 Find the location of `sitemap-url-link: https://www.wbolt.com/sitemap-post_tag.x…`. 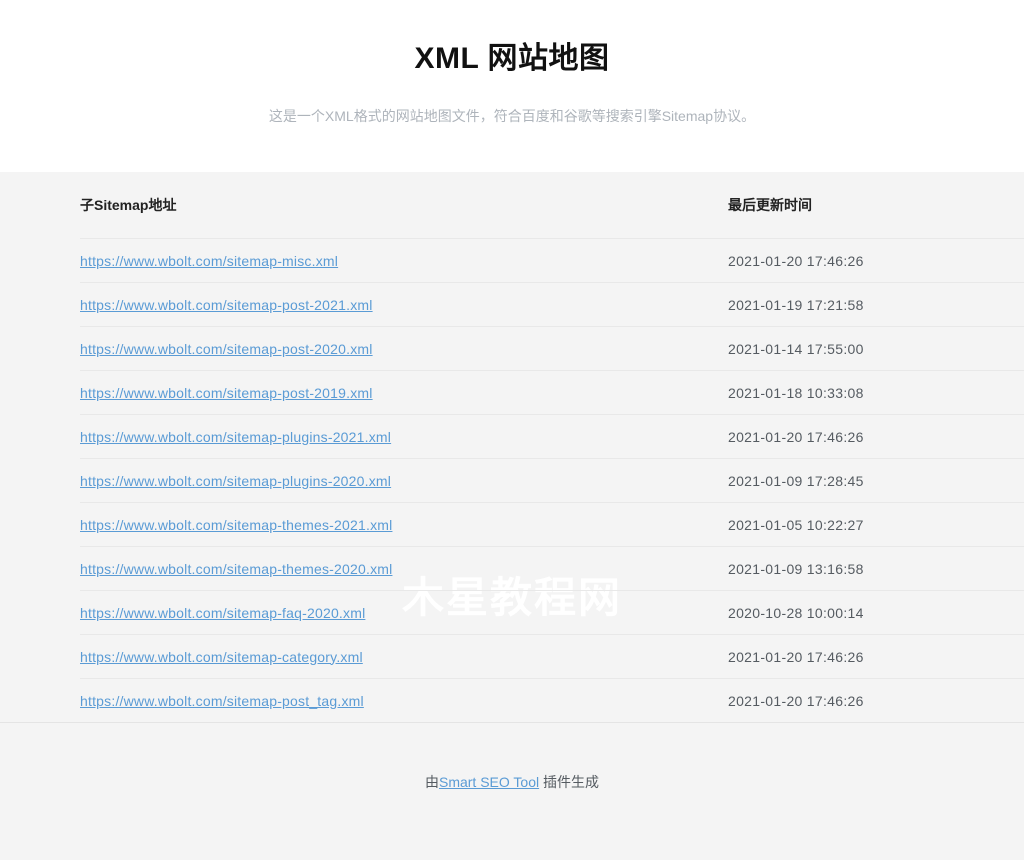

sitemap-url-link: https://www.wbolt.com/sitemap-post_tag.x… is located at coordinates (222, 701).